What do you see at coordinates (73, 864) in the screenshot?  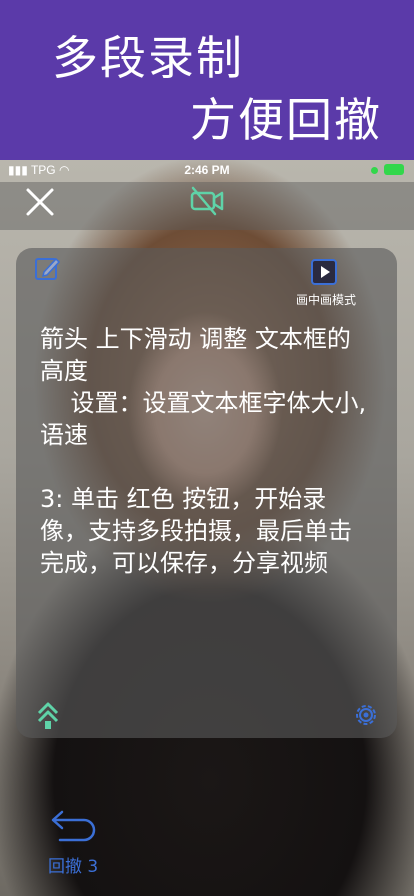 I see `undo-label: 回撤 3` at bounding box center [73, 864].